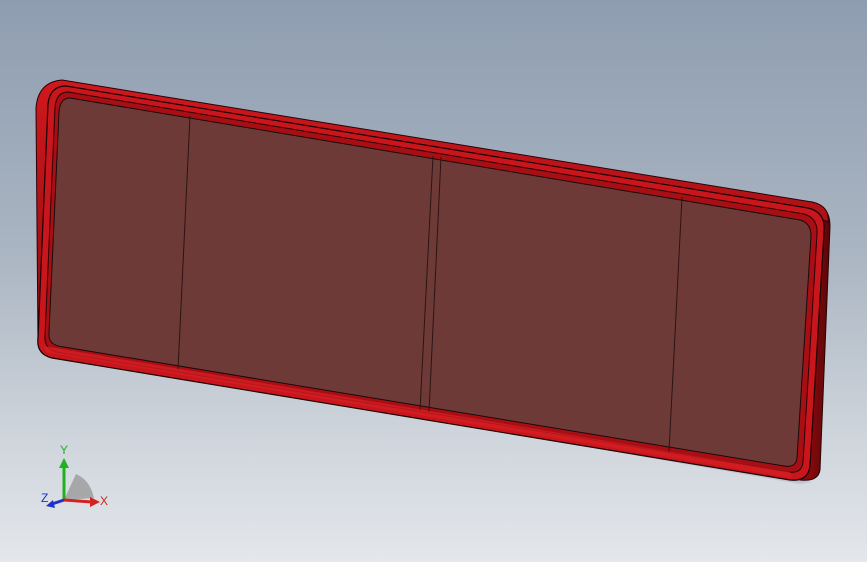  What do you see at coordinates (79, 487) in the screenshot?
I see `triad-shading` at bounding box center [79, 487].